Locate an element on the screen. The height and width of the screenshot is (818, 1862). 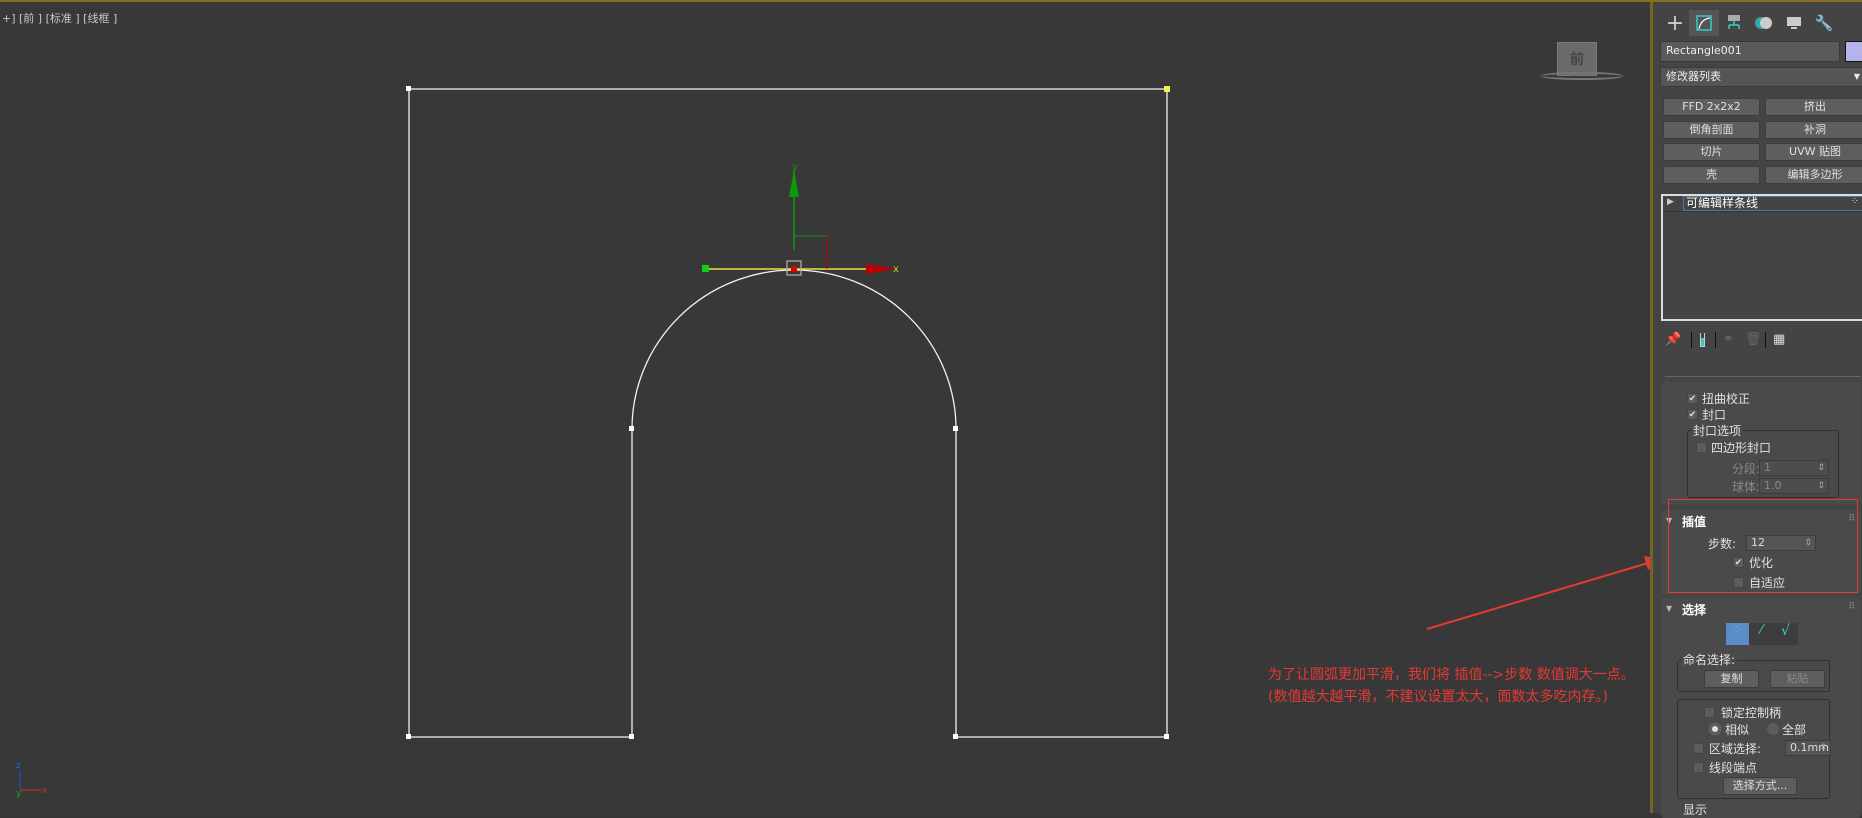
annotation-line-1: 为了让圆弧更加平滑，我们将 插值-->步数 数值调大一点。 is located at coordinates (1451, 675).